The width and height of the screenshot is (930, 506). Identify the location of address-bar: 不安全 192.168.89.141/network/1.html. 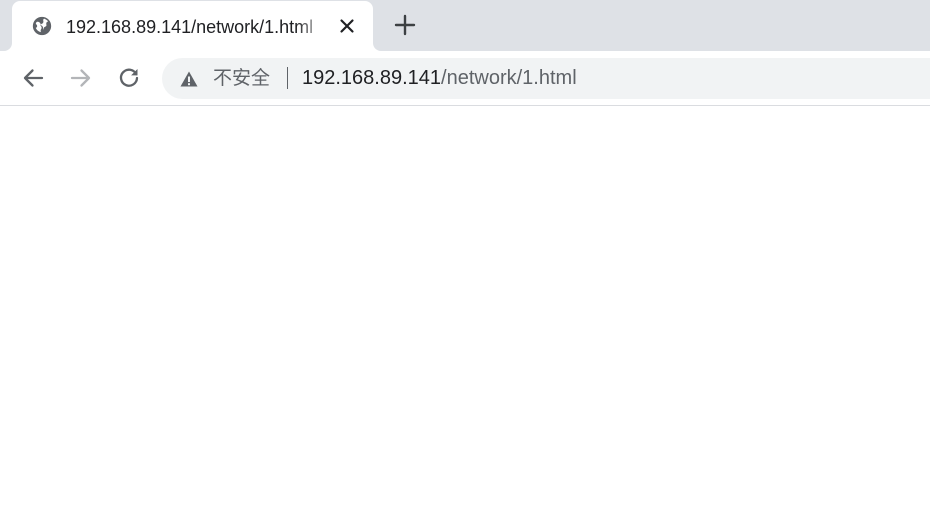
(546, 78).